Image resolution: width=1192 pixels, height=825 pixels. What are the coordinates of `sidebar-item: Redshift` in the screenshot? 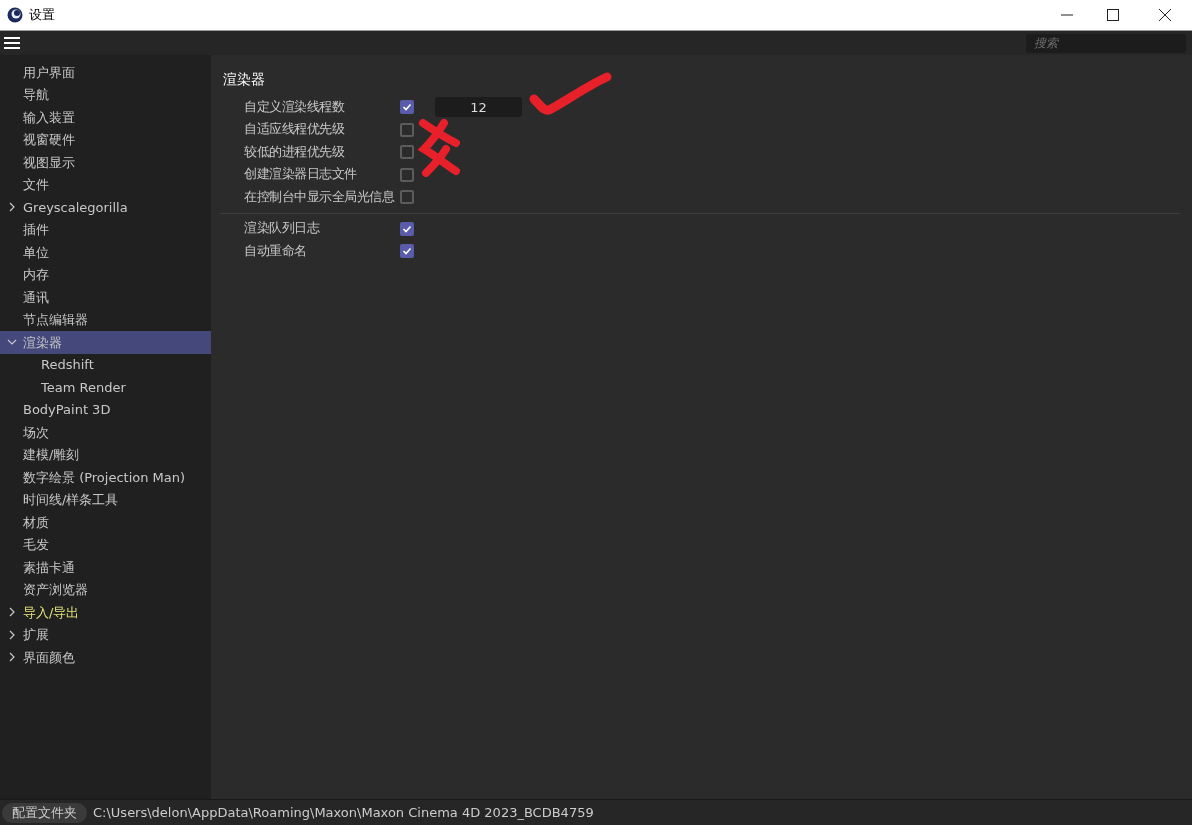 It's located at (105, 364).